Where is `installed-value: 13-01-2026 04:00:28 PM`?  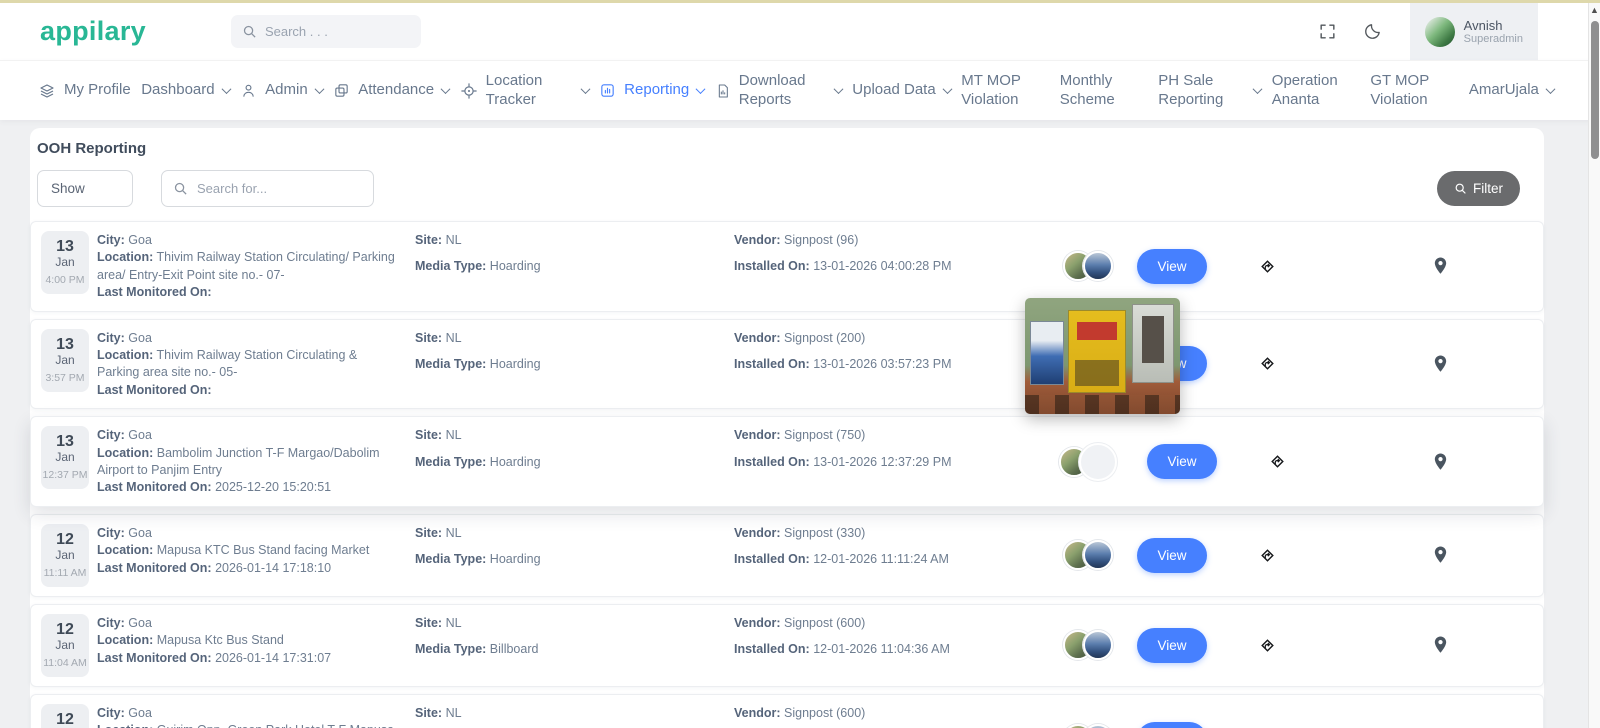 installed-value: 13-01-2026 04:00:28 PM is located at coordinates (882, 266).